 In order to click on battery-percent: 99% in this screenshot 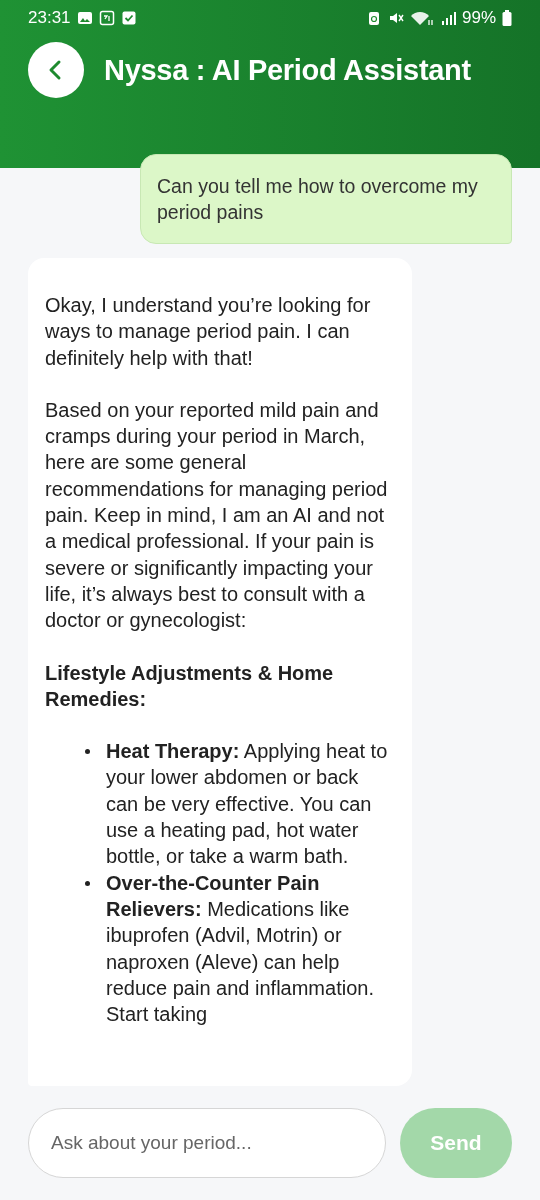, I will do `click(478, 18)`.